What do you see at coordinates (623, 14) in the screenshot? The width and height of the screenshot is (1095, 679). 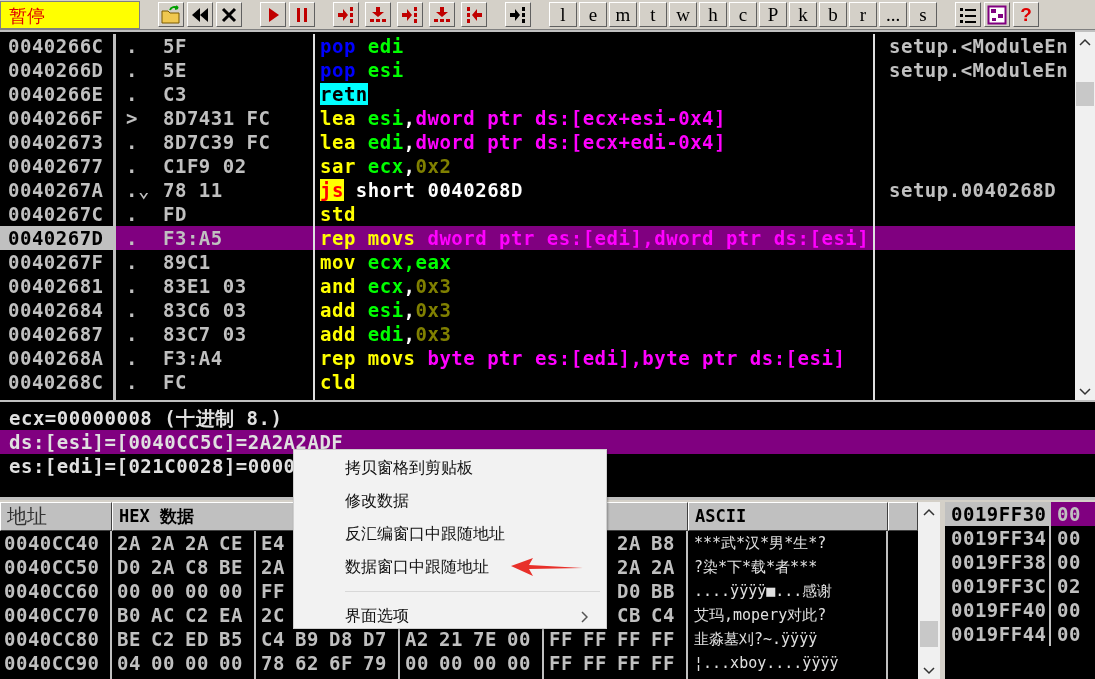 I see `window-button: m` at bounding box center [623, 14].